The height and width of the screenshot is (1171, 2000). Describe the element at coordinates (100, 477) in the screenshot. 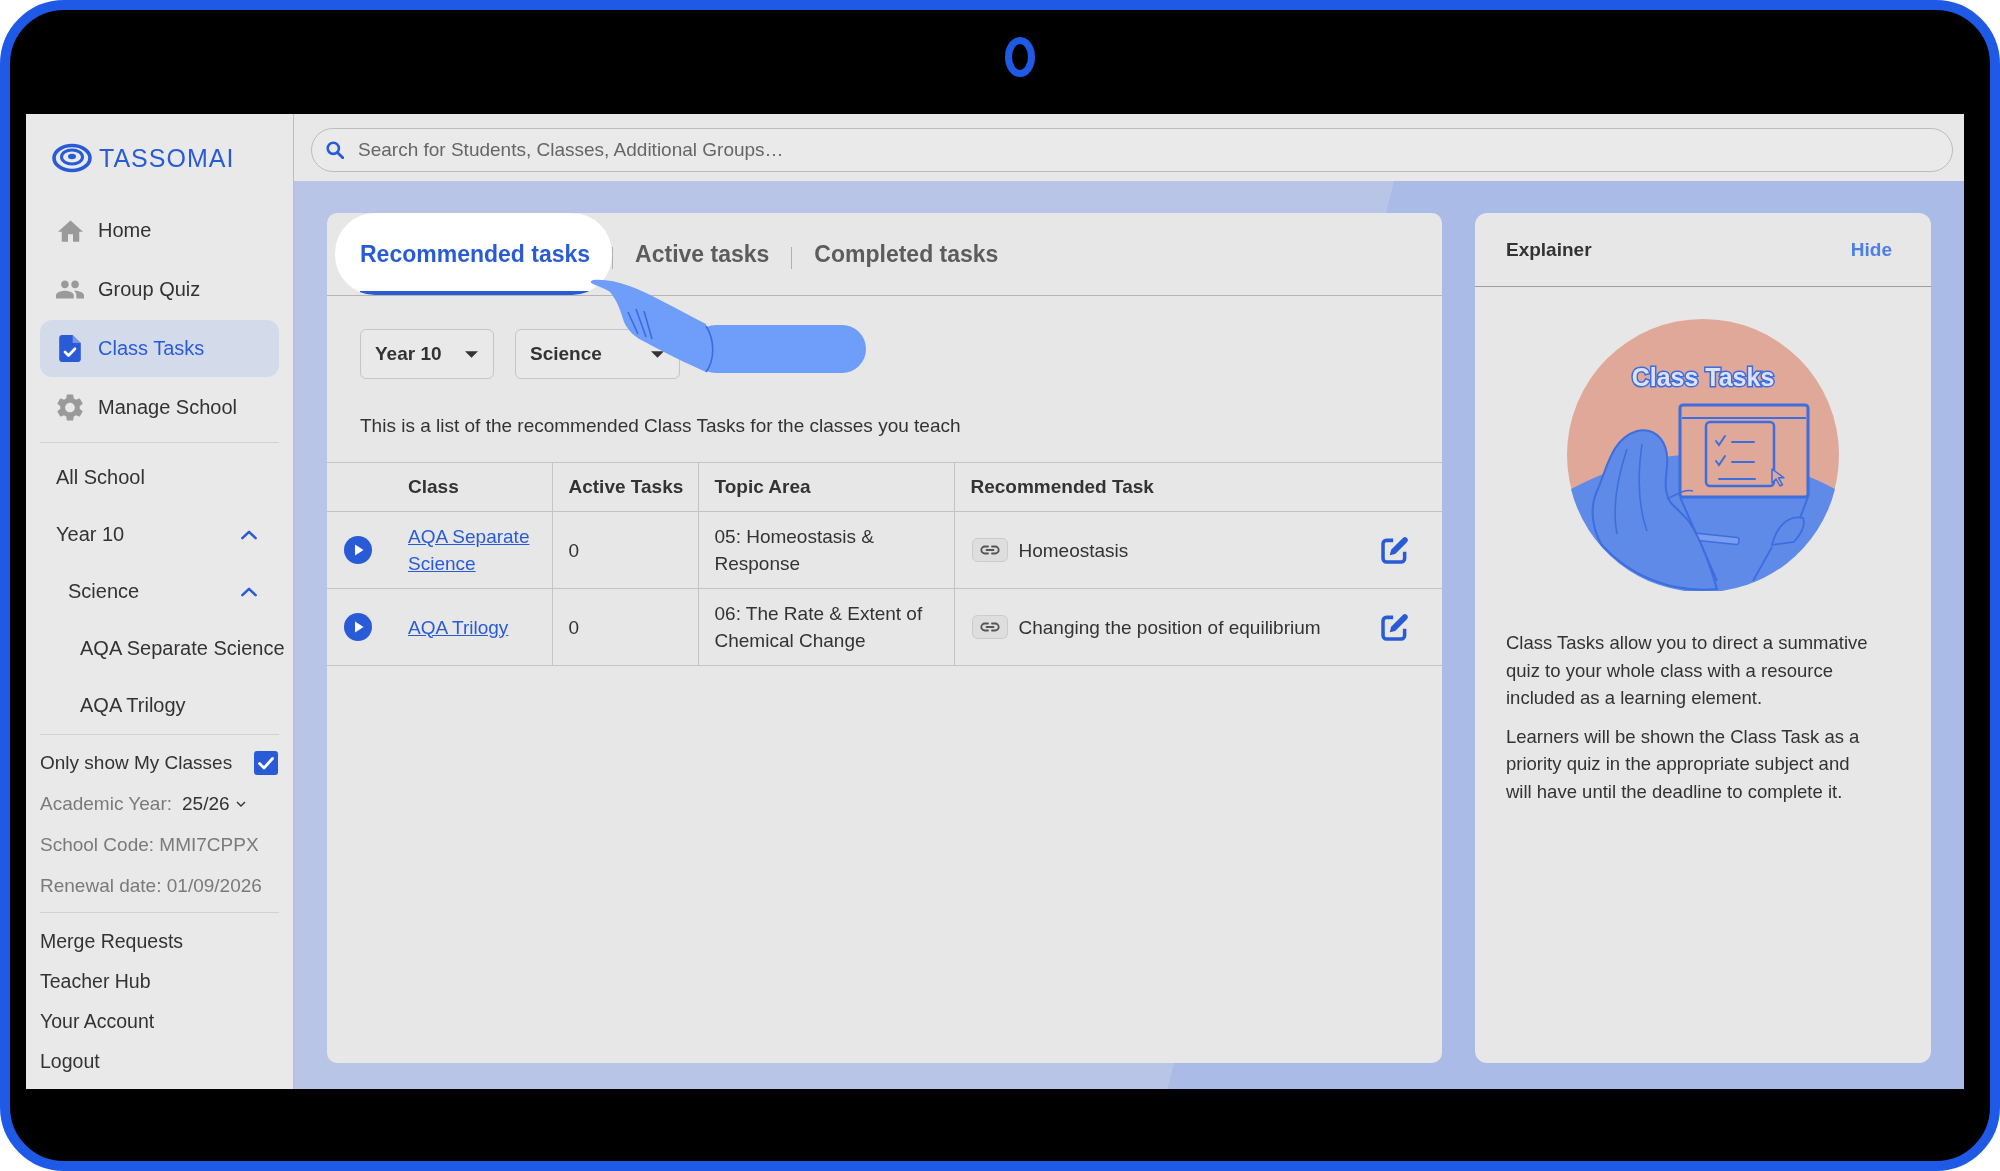

I see `tree-item: All School` at that location.